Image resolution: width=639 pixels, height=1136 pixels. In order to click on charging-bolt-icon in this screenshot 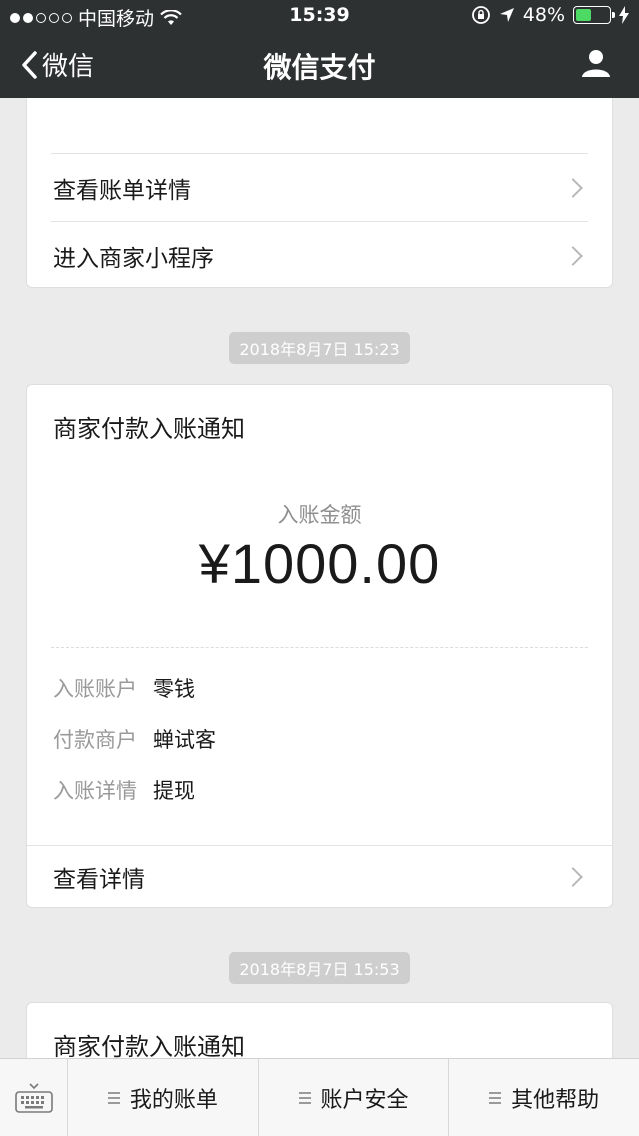, I will do `click(624, 15)`.